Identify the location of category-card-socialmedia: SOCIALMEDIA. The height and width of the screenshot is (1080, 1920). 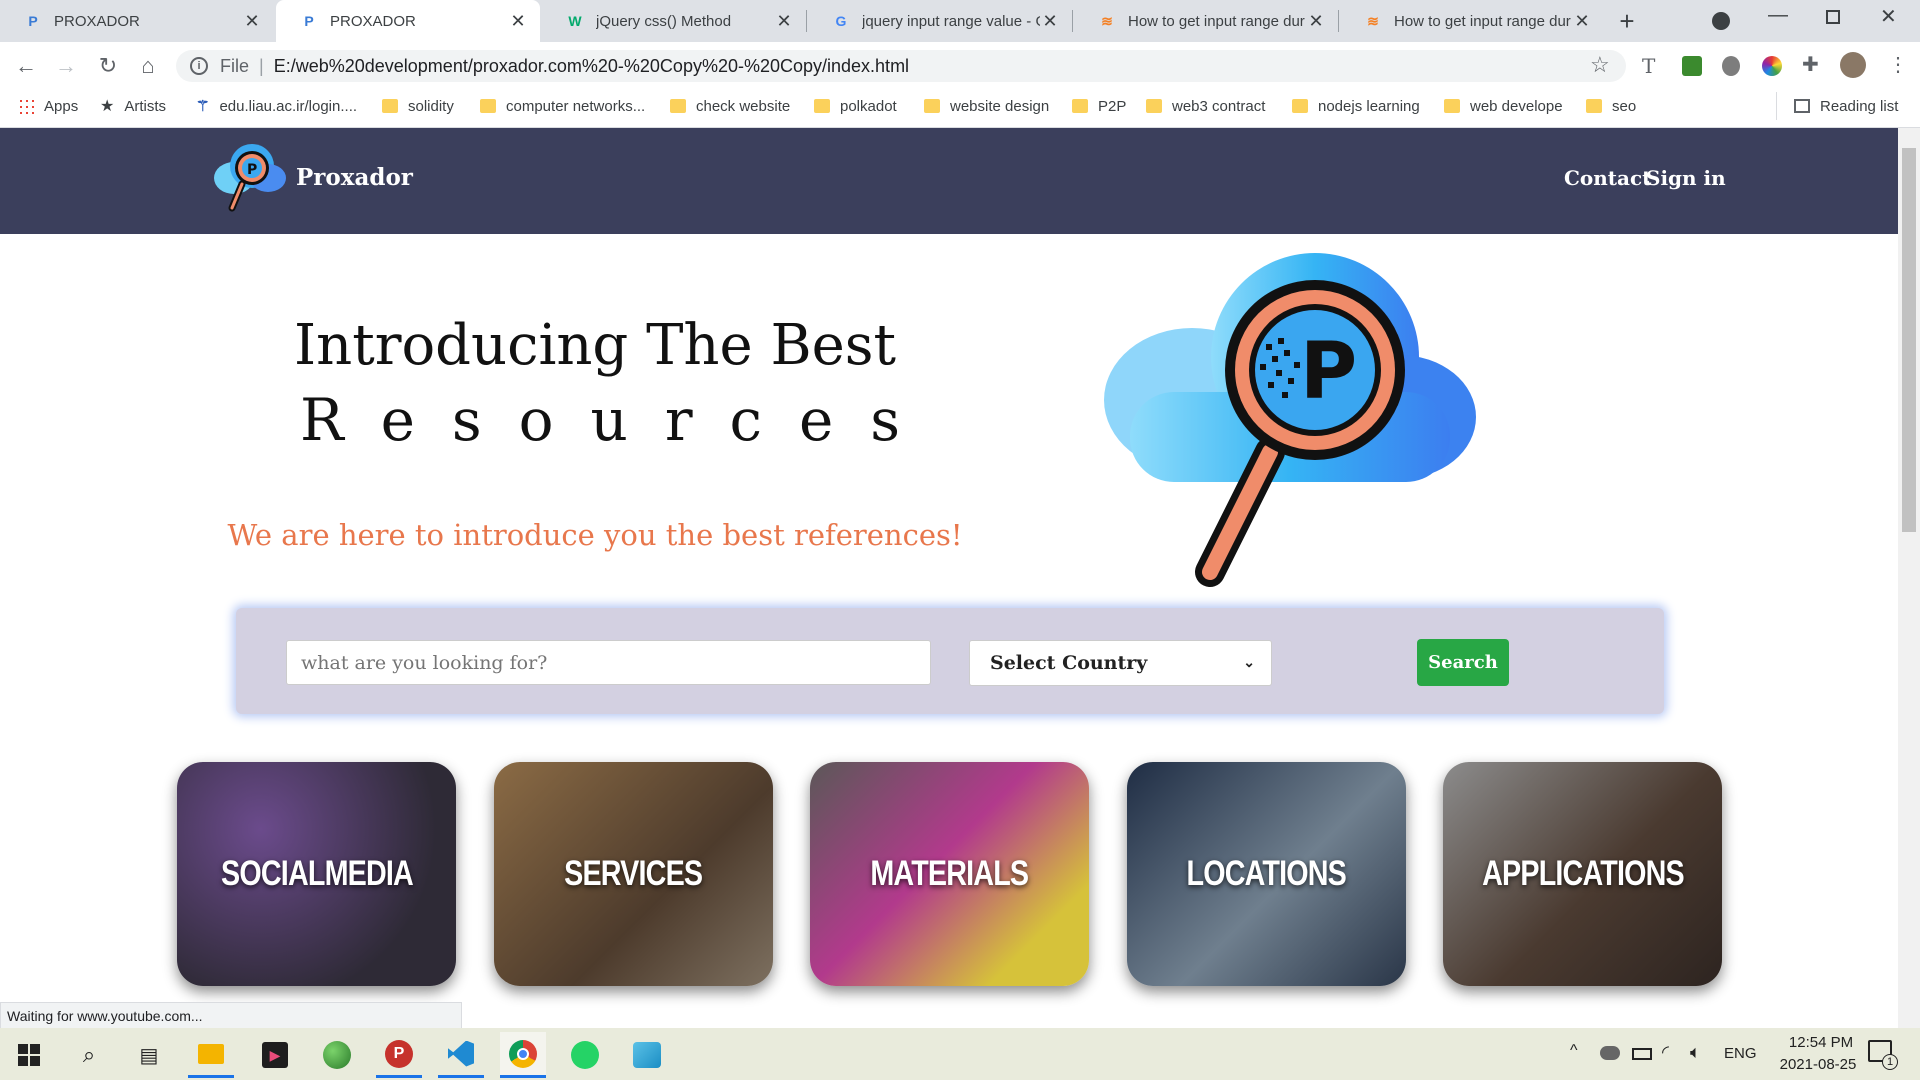
(316, 874).